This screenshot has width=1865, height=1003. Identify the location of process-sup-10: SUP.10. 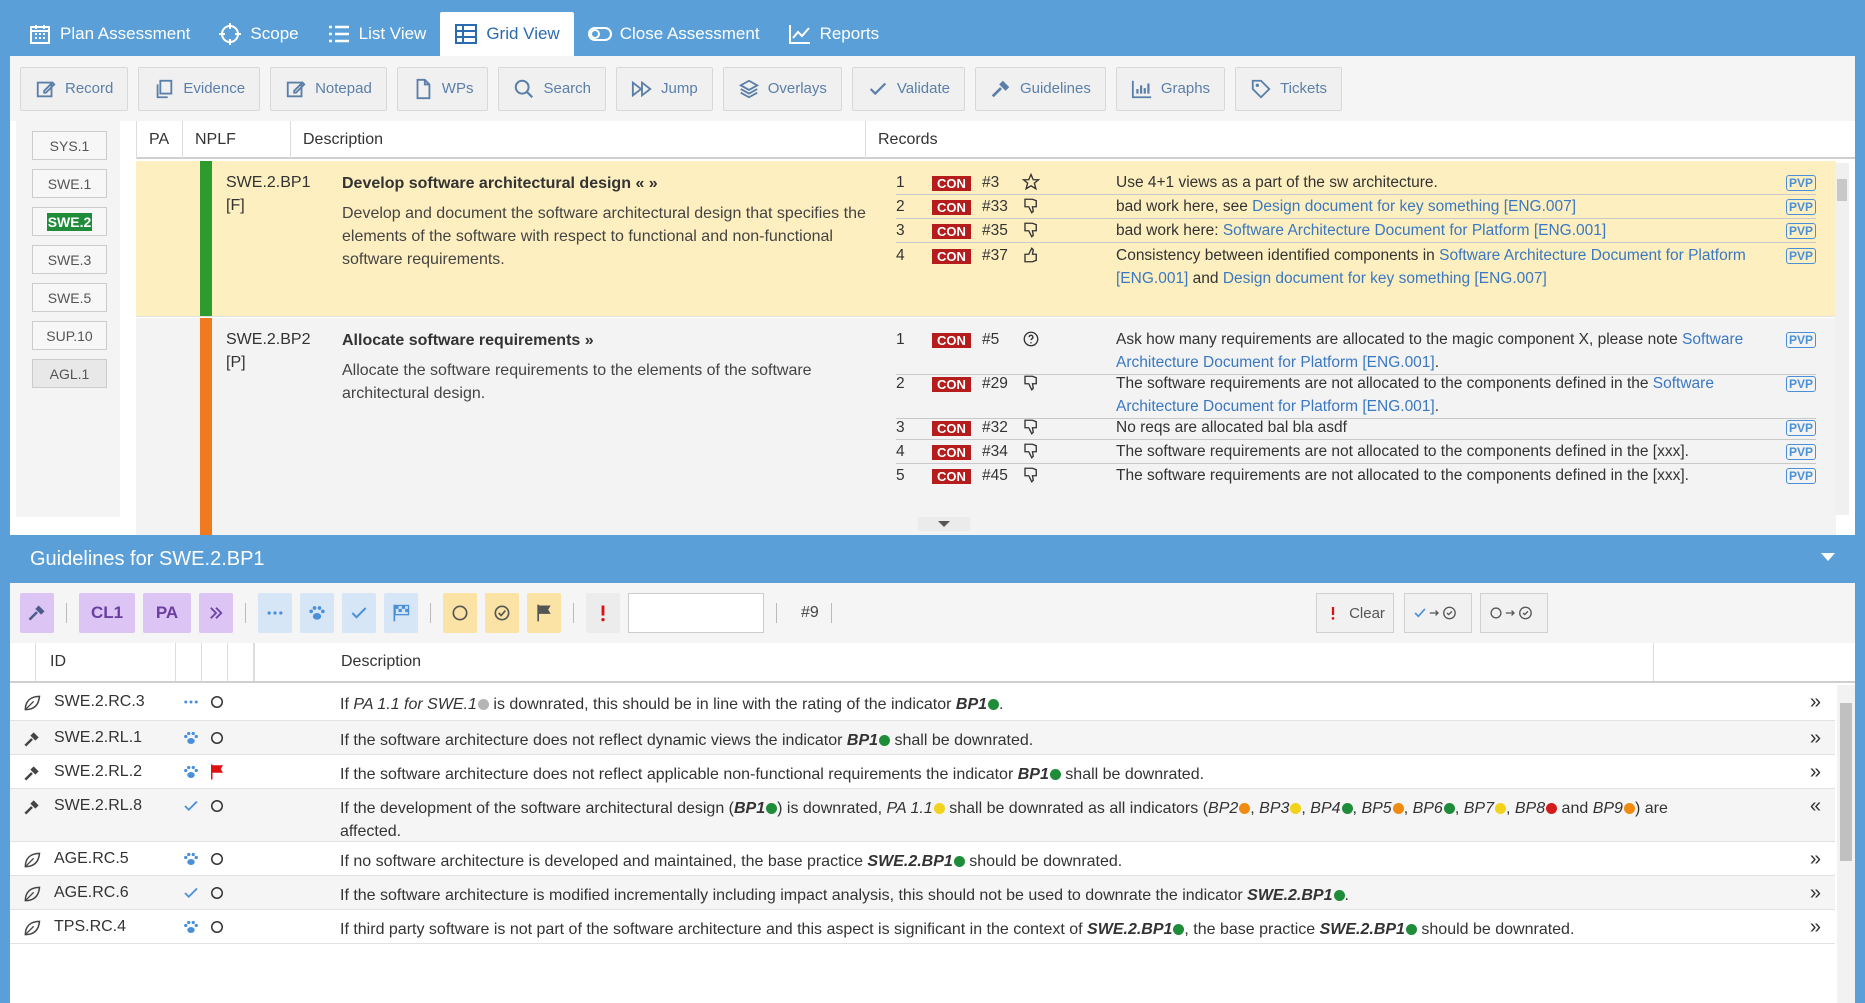
(69, 335).